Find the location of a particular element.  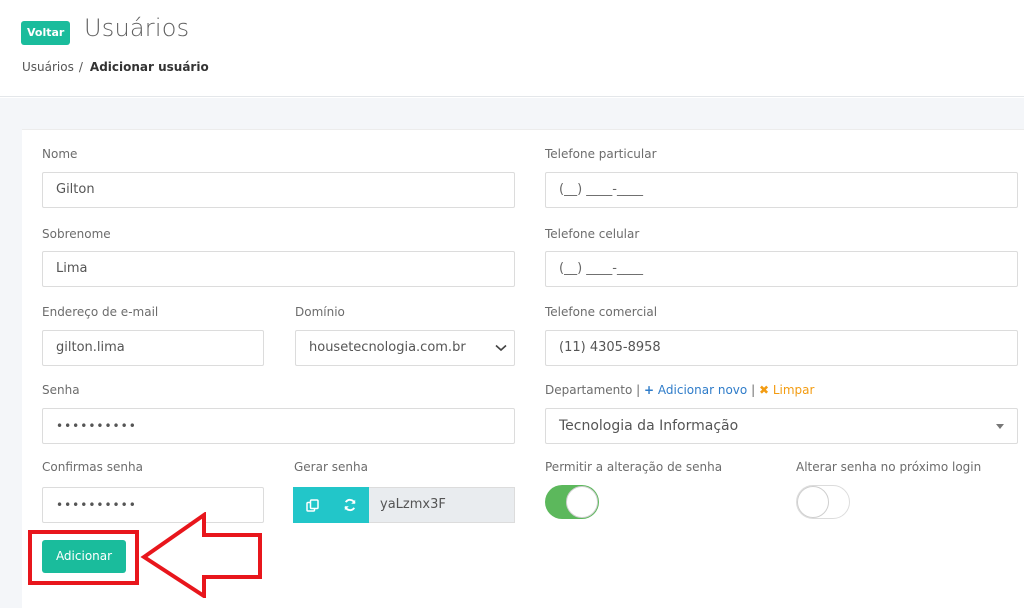

senha-input: •••••••••• is located at coordinates (278, 426).